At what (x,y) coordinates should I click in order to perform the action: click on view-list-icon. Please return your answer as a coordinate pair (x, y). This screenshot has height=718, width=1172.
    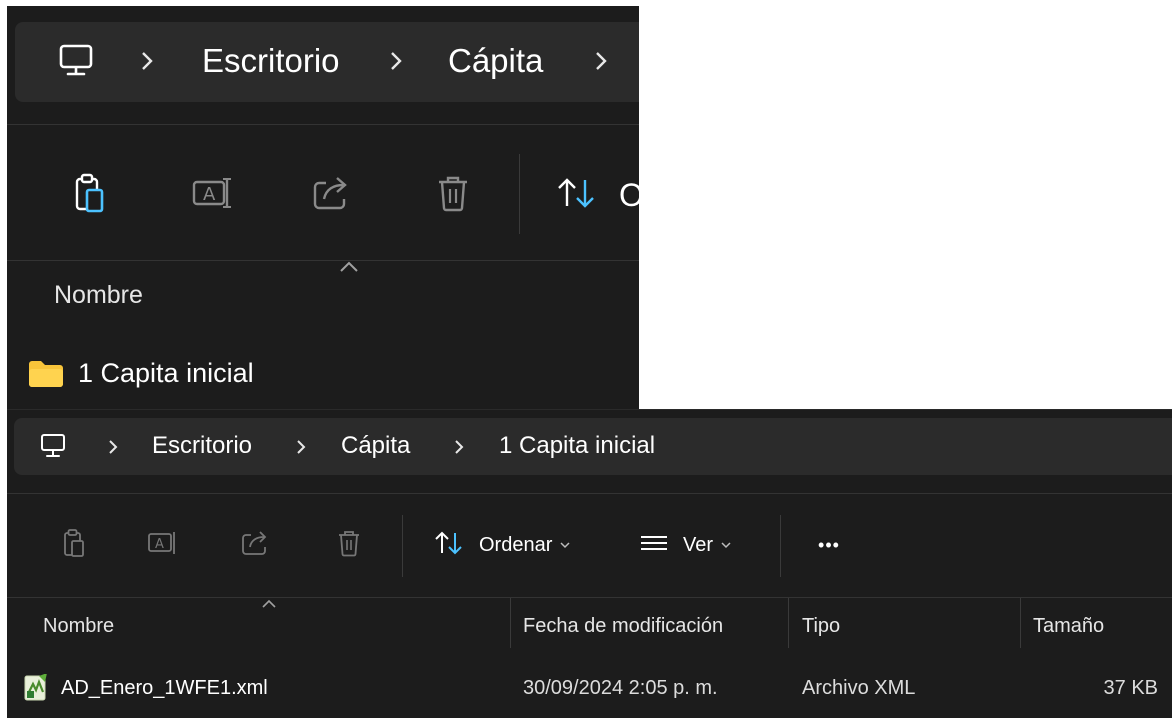
    Looking at the image, I should click on (654, 545).